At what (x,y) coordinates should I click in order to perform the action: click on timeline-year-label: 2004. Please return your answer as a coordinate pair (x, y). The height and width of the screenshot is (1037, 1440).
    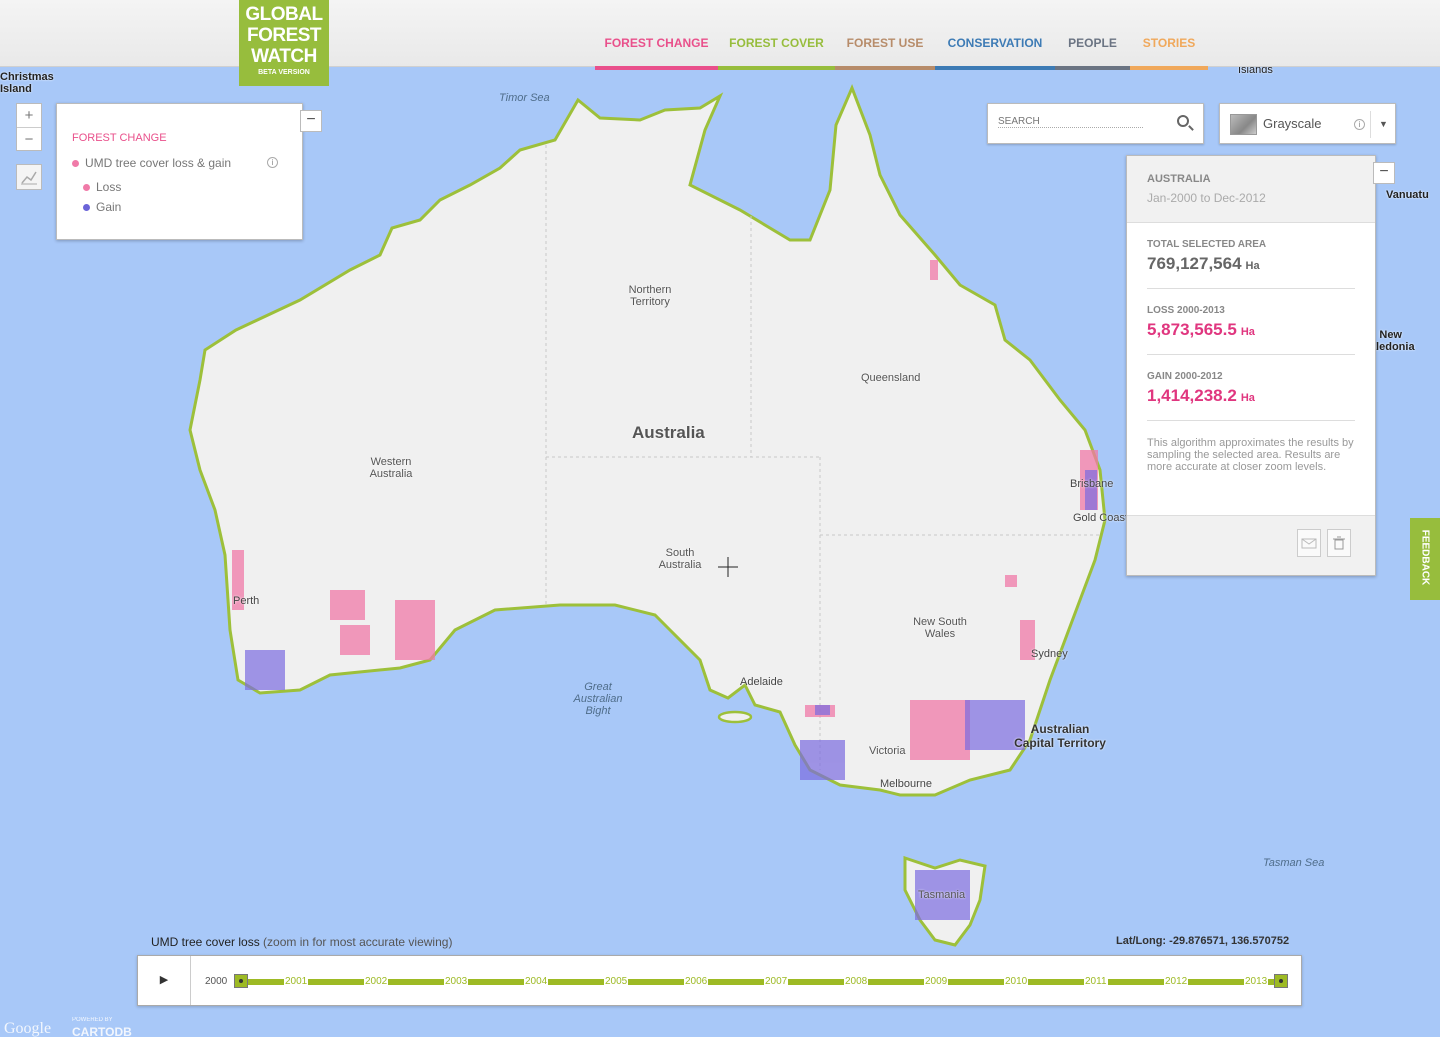
    Looking at the image, I should click on (536, 981).